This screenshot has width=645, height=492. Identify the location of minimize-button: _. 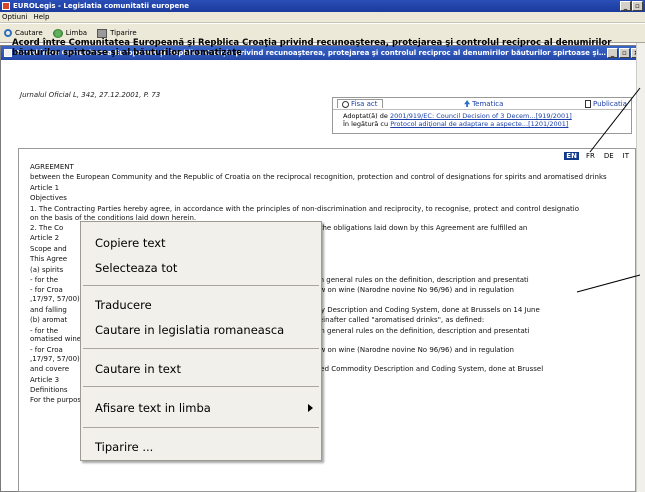
(625, 6).